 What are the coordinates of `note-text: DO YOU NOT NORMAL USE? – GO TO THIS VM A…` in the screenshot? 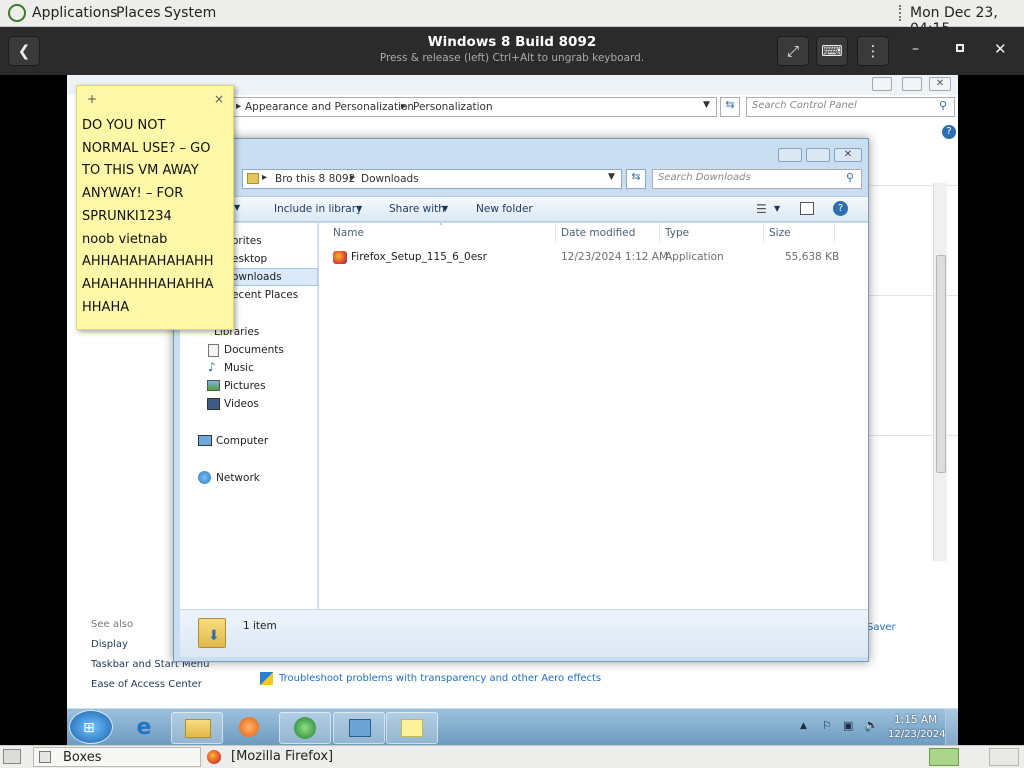 It's located at (158, 217).